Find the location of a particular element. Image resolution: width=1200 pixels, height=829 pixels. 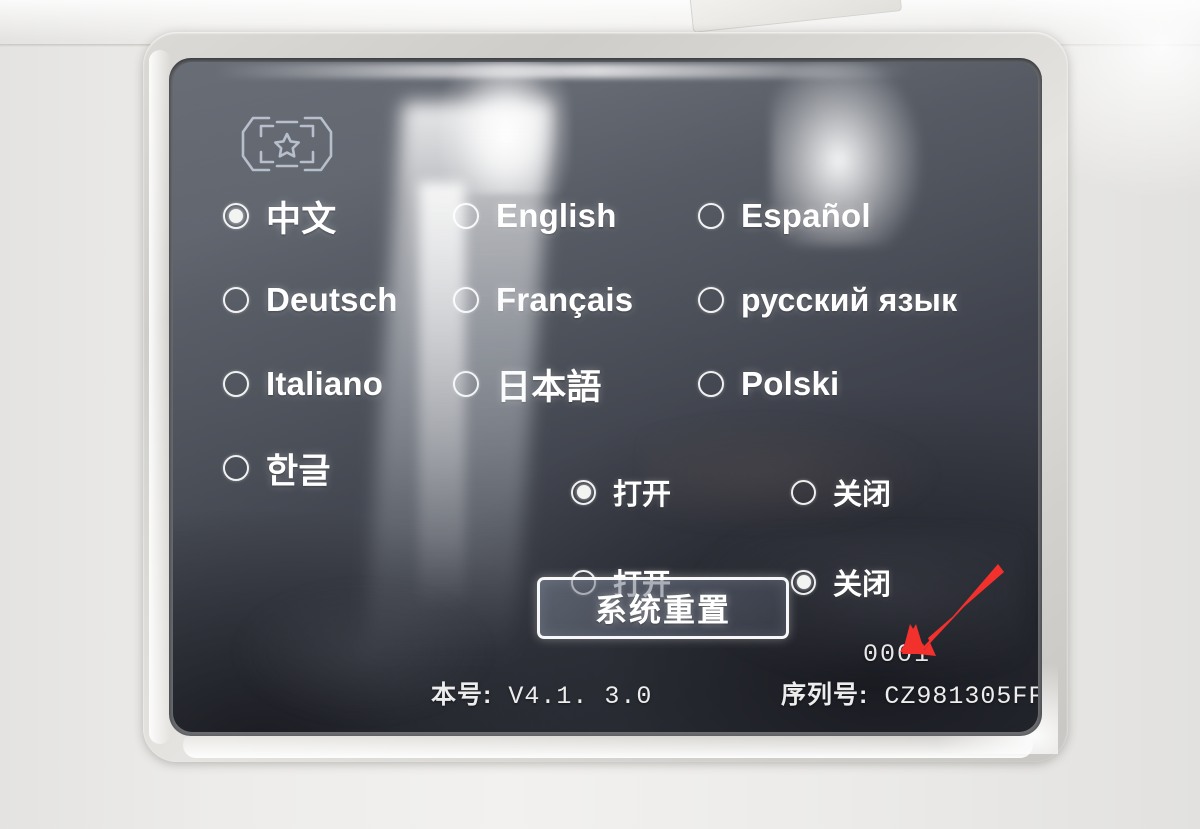

serial-number-label: 序列号: is located at coordinates (825, 695).